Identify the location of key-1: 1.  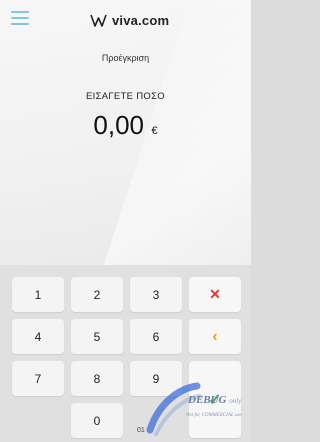
(38, 294).